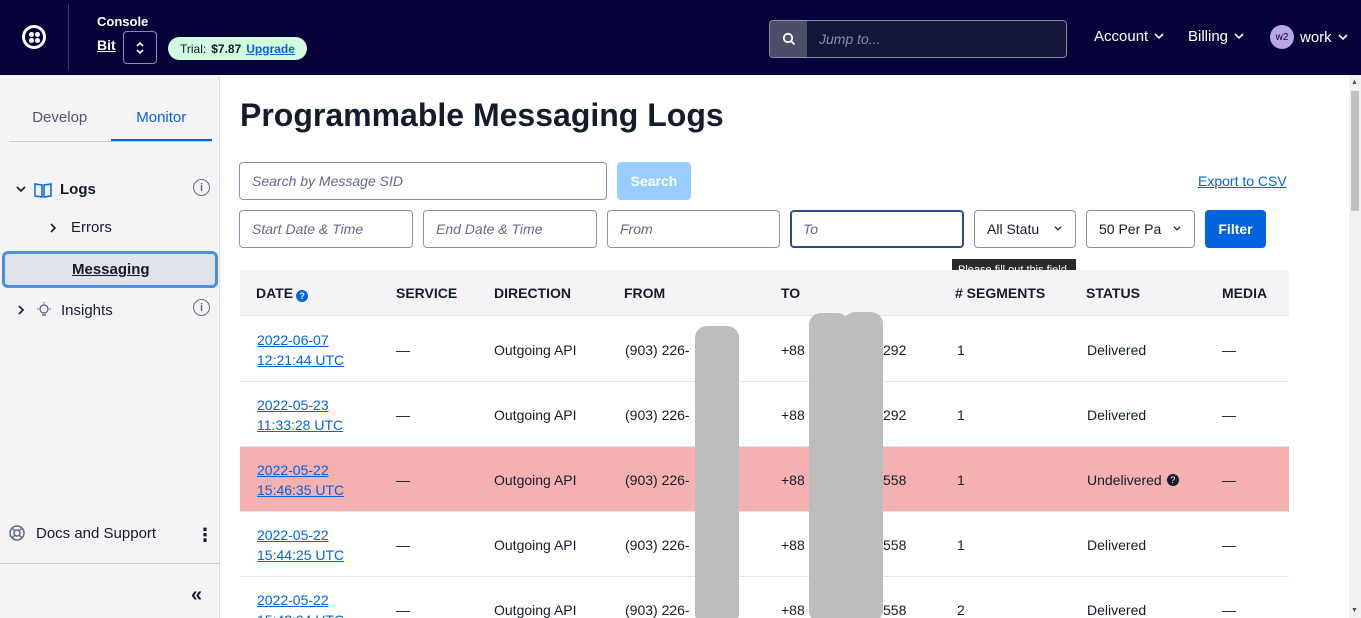  Describe the element at coordinates (196, 595) in the screenshot. I see `collapse-sidebar-icon: «` at that location.